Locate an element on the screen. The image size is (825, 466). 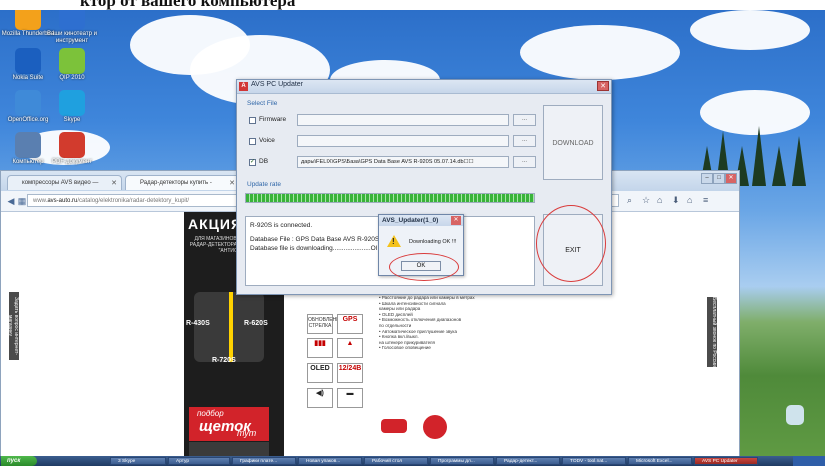
firmware-path-field is located at coordinates (403, 120).